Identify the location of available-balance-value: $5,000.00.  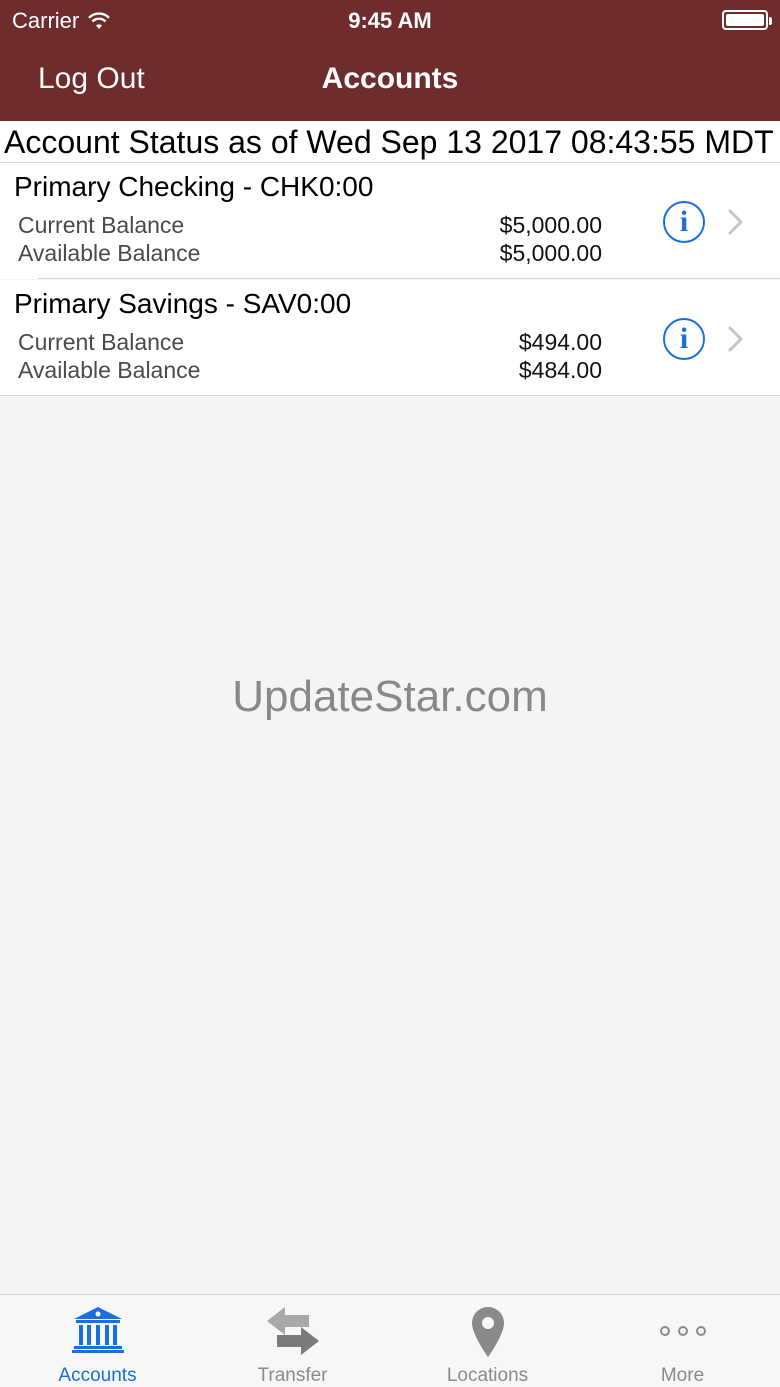
(550, 253).